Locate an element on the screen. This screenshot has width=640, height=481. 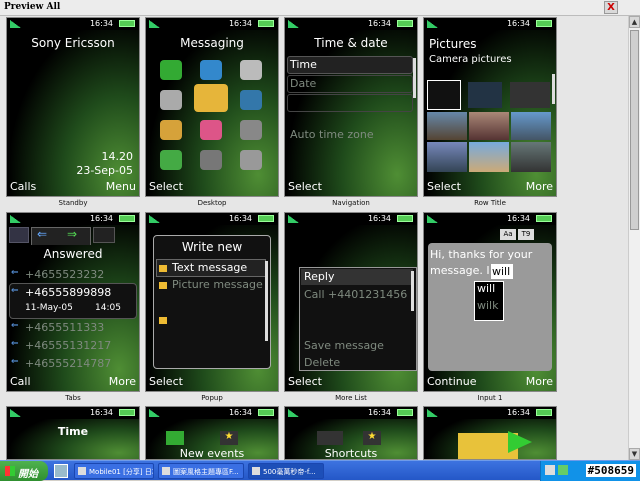
star-icon: ★ is located at coordinates (229, 438).